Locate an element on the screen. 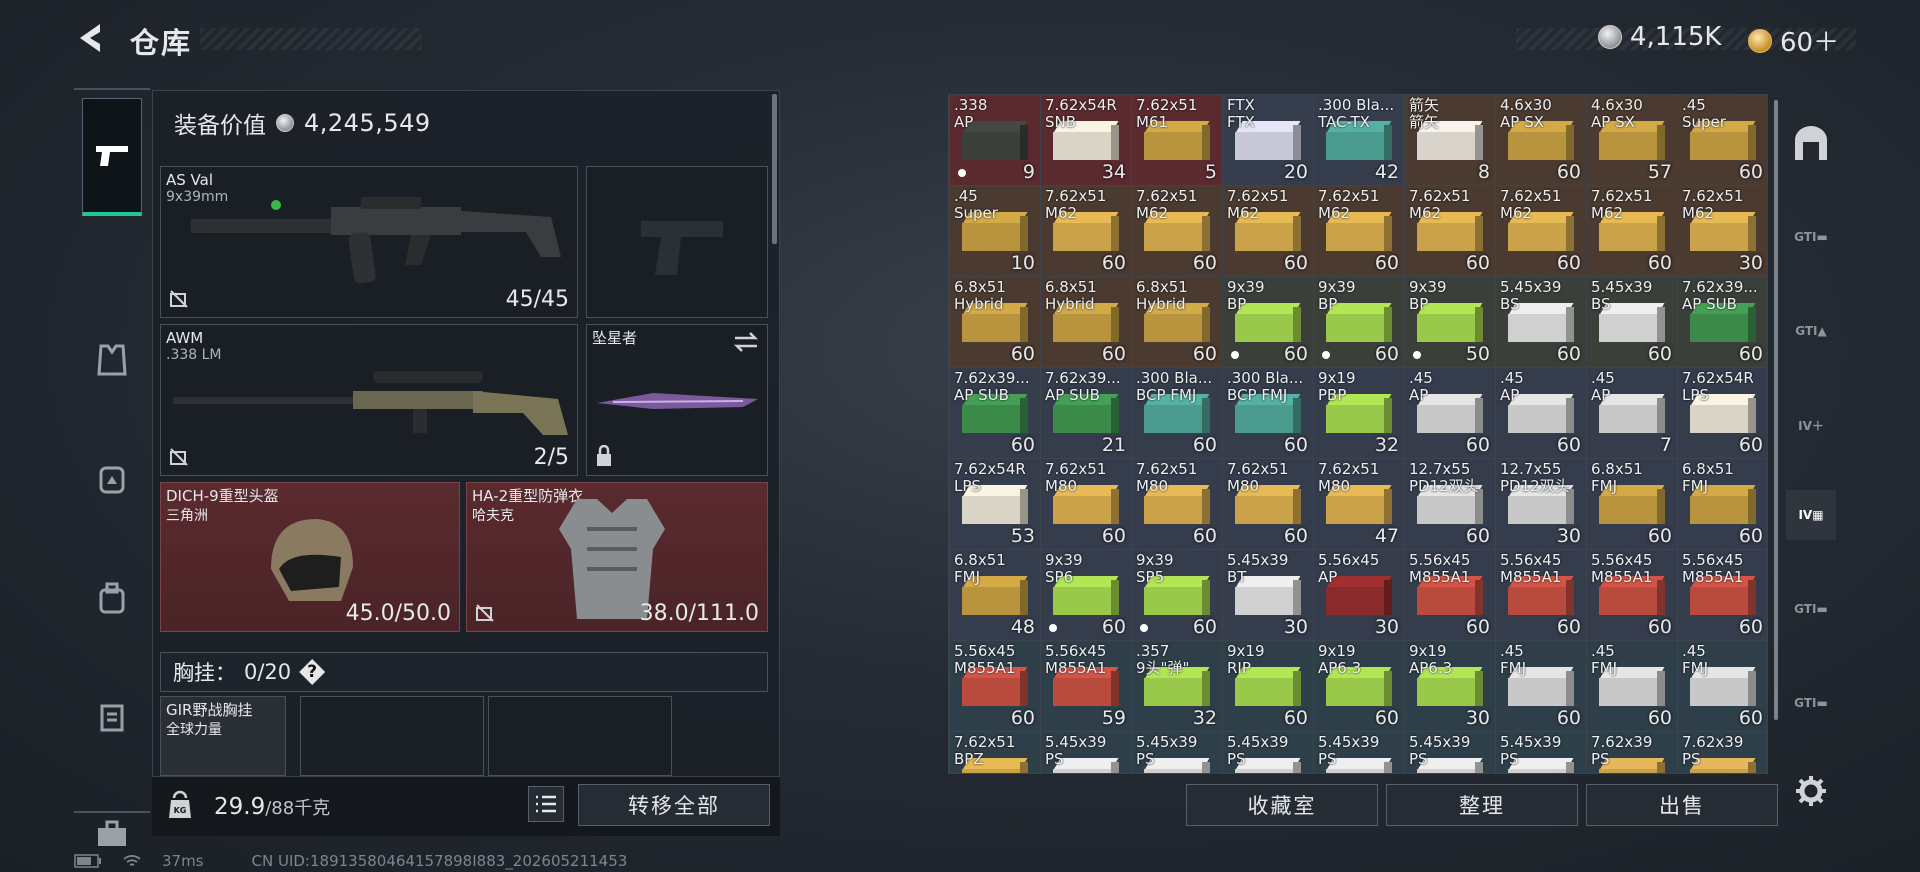 The image size is (1920, 872). help-icon: ? is located at coordinates (312, 672).